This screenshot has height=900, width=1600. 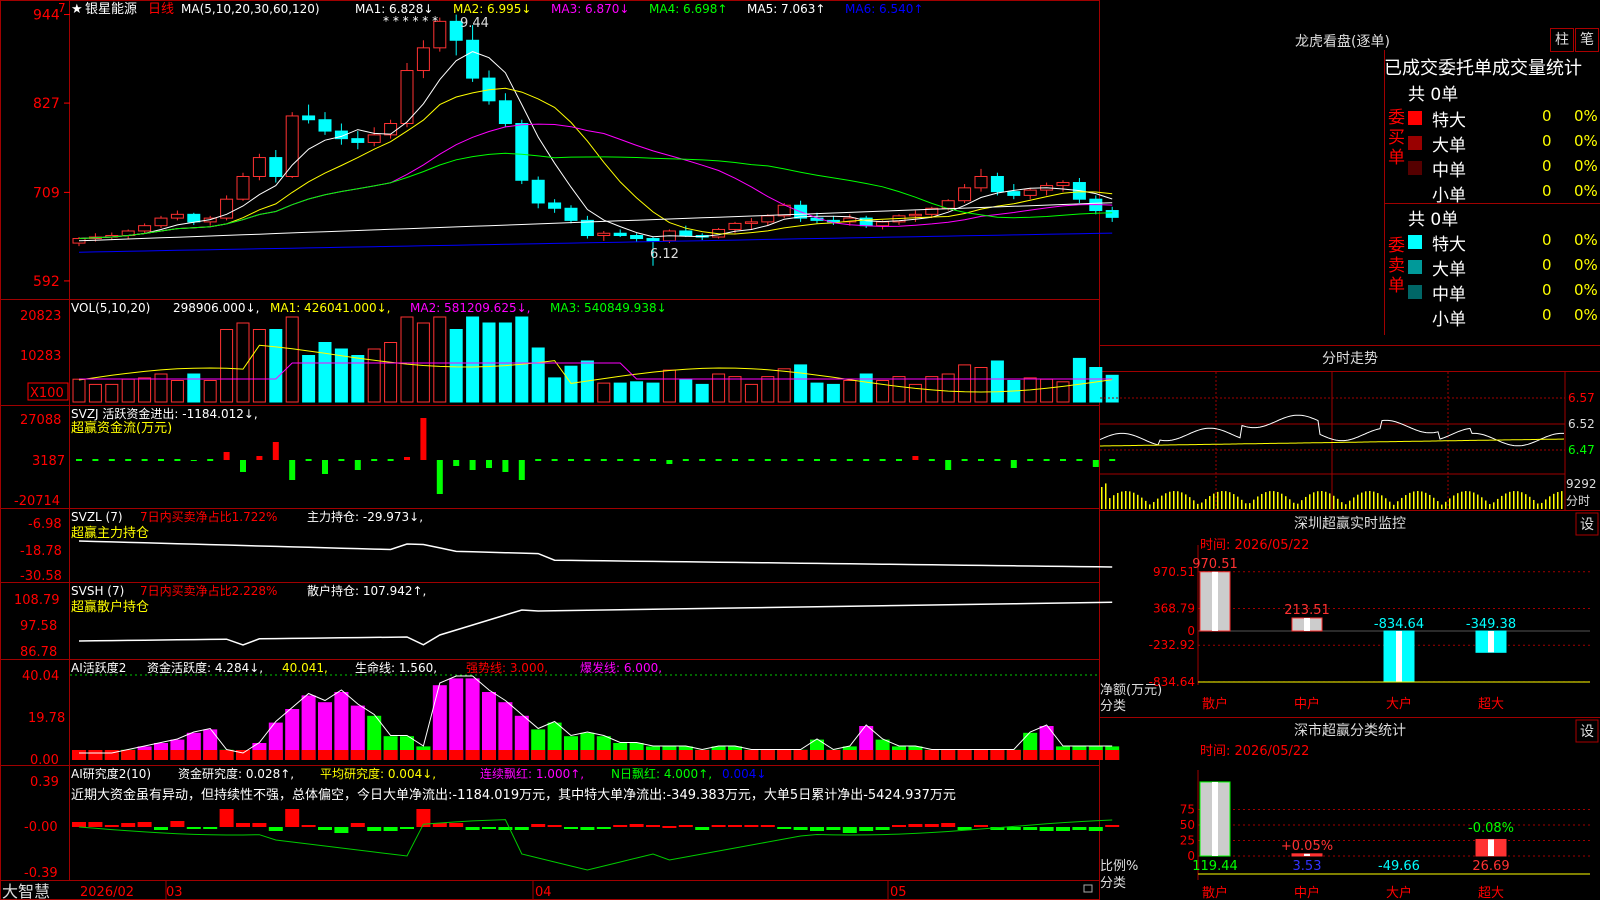 I want to click on sz-monitor-value-3: -834.64, so click(x=1399, y=624).